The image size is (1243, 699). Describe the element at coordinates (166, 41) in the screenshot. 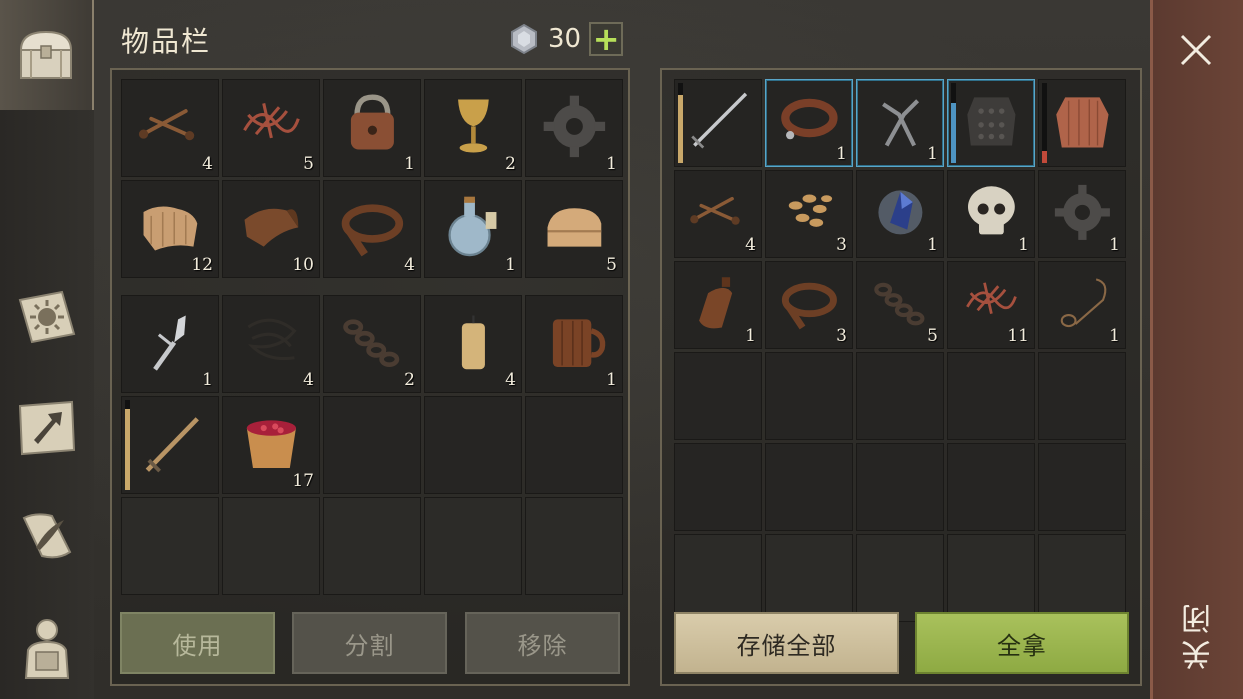

I see `page-title: 物品栏` at that location.